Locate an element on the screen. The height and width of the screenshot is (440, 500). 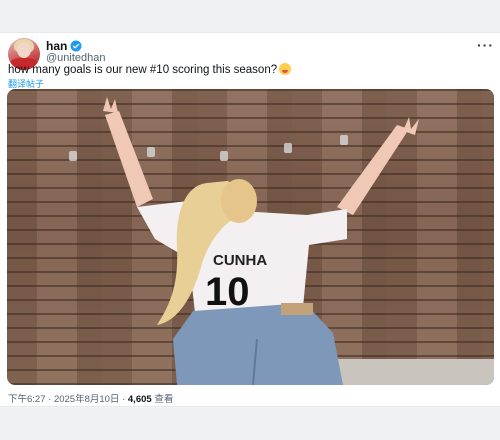
tweet-time: 下午6:27 is located at coordinates (27, 399).